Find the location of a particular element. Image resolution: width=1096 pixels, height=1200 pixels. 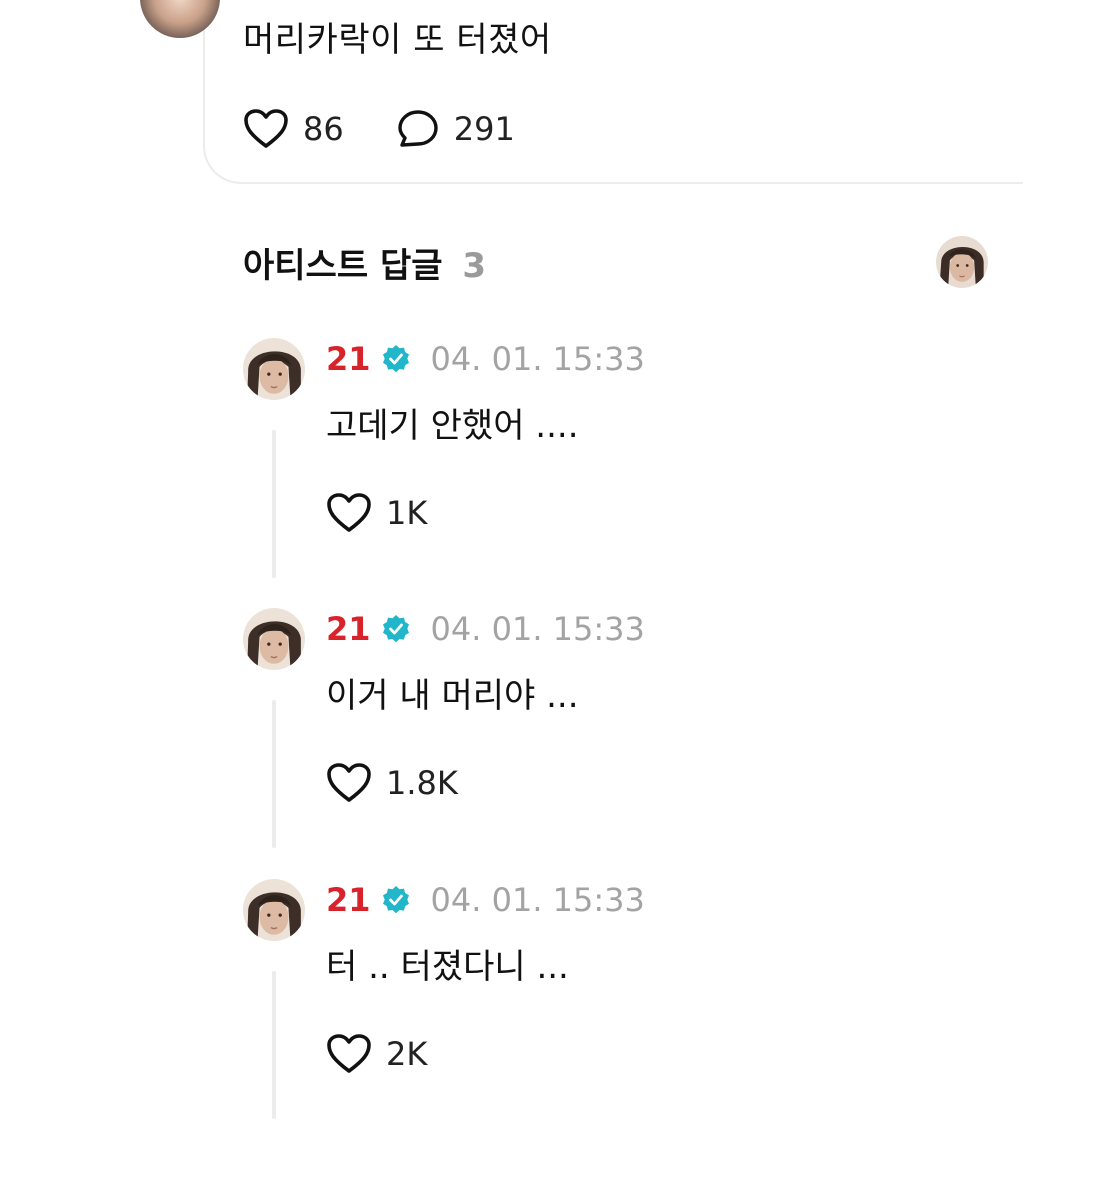

reply-like-button: 2K is located at coordinates (376, 1054).